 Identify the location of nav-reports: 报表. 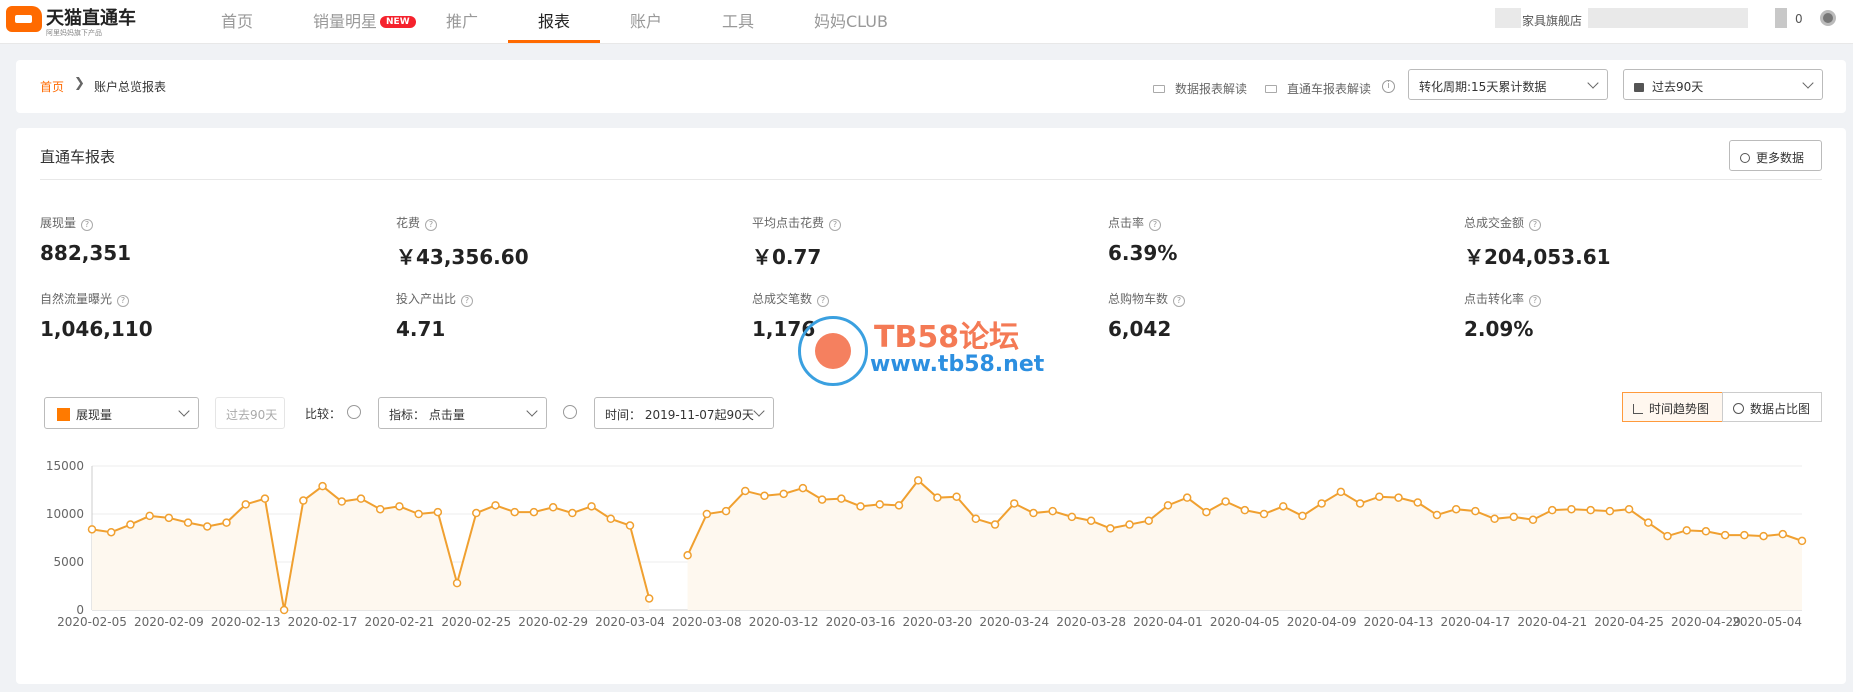
(554, 20).